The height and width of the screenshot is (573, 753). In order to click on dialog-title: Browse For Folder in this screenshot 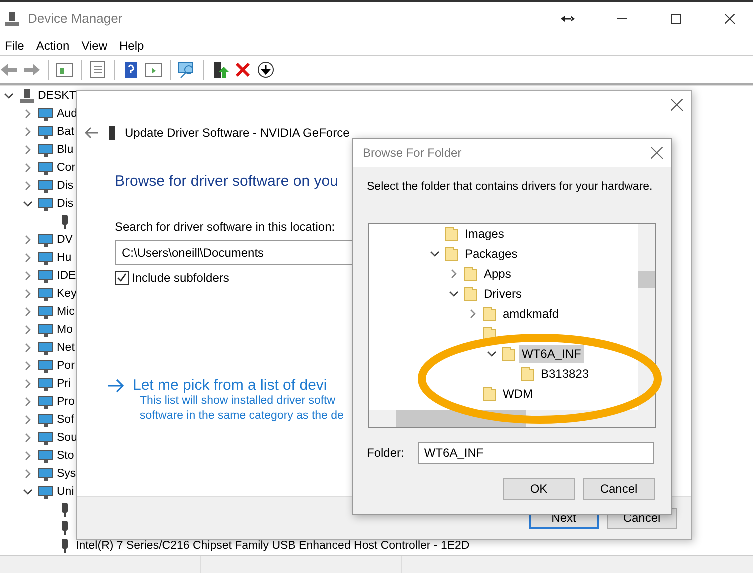, I will do `click(412, 153)`.